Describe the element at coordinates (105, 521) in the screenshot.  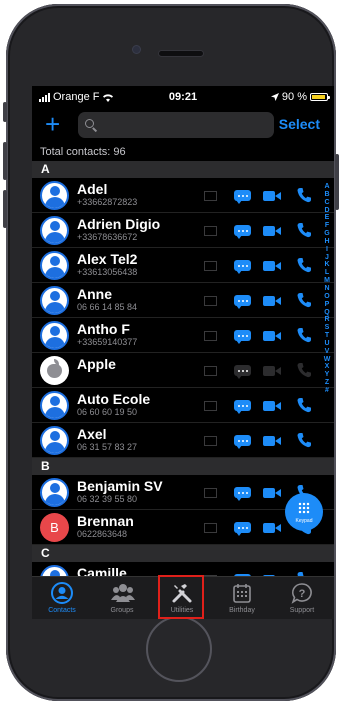
I see `contact-name: Brennan` at that location.